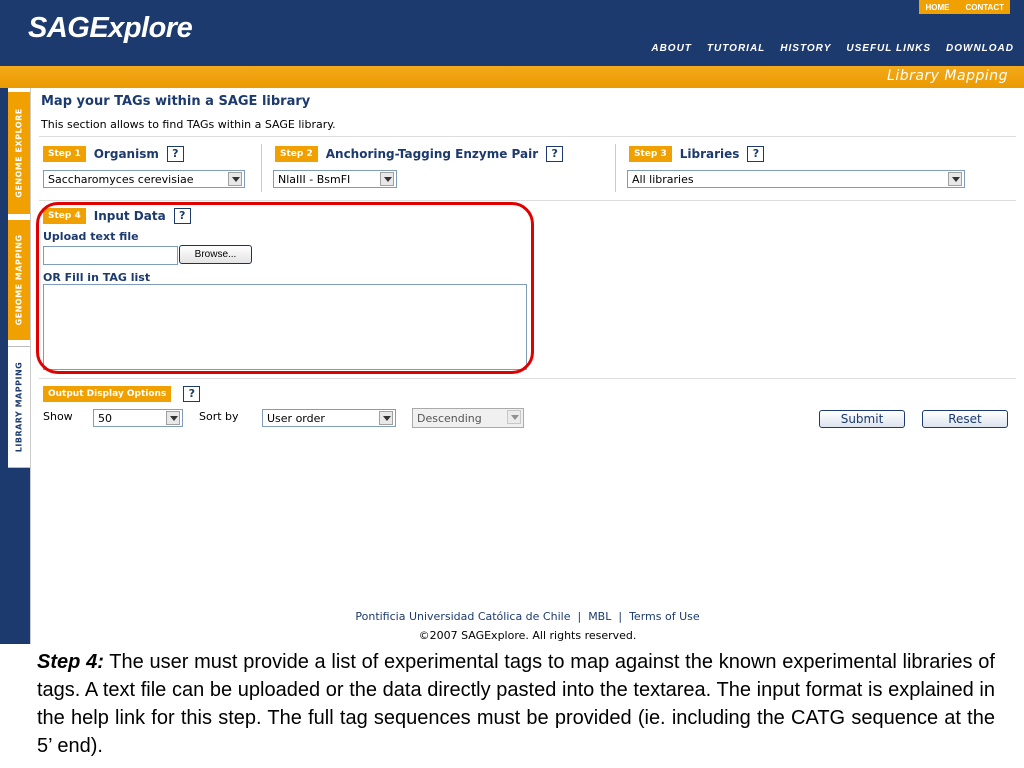 The height and width of the screenshot is (768, 1024). Describe the element at coordinates (512, 77) in the screenshot. I see `section-bar: Library Mapping` at that location.